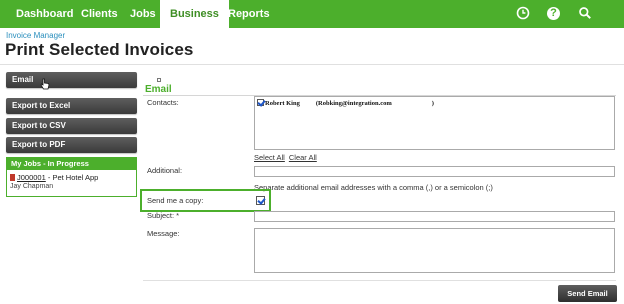 The width and height of the screenshot is (624, 304). Describe the element at coordinates (71, 145) in the screenshot. I see `export-pdf-button: Export to PDF` at that location.